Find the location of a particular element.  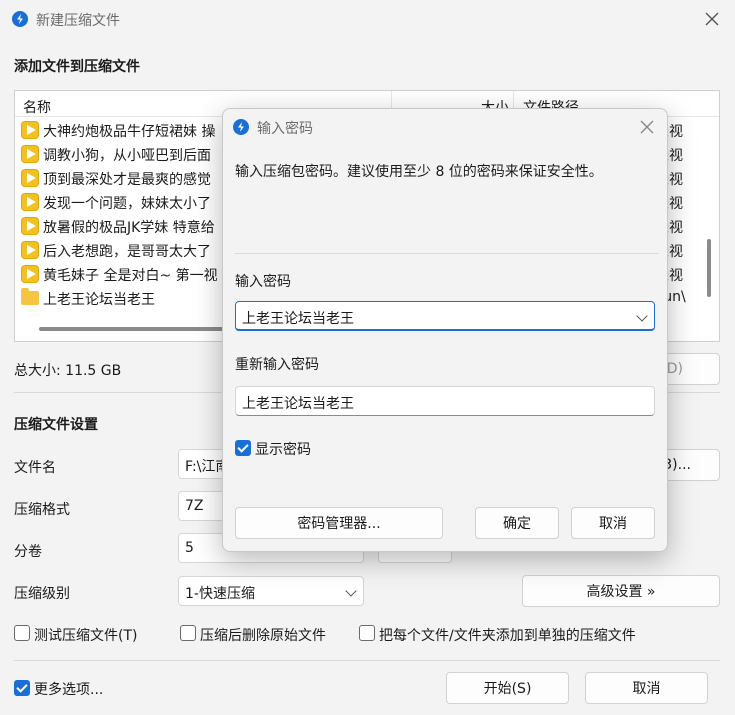

test-archive-checkbox is located at coordinates (22, 633).